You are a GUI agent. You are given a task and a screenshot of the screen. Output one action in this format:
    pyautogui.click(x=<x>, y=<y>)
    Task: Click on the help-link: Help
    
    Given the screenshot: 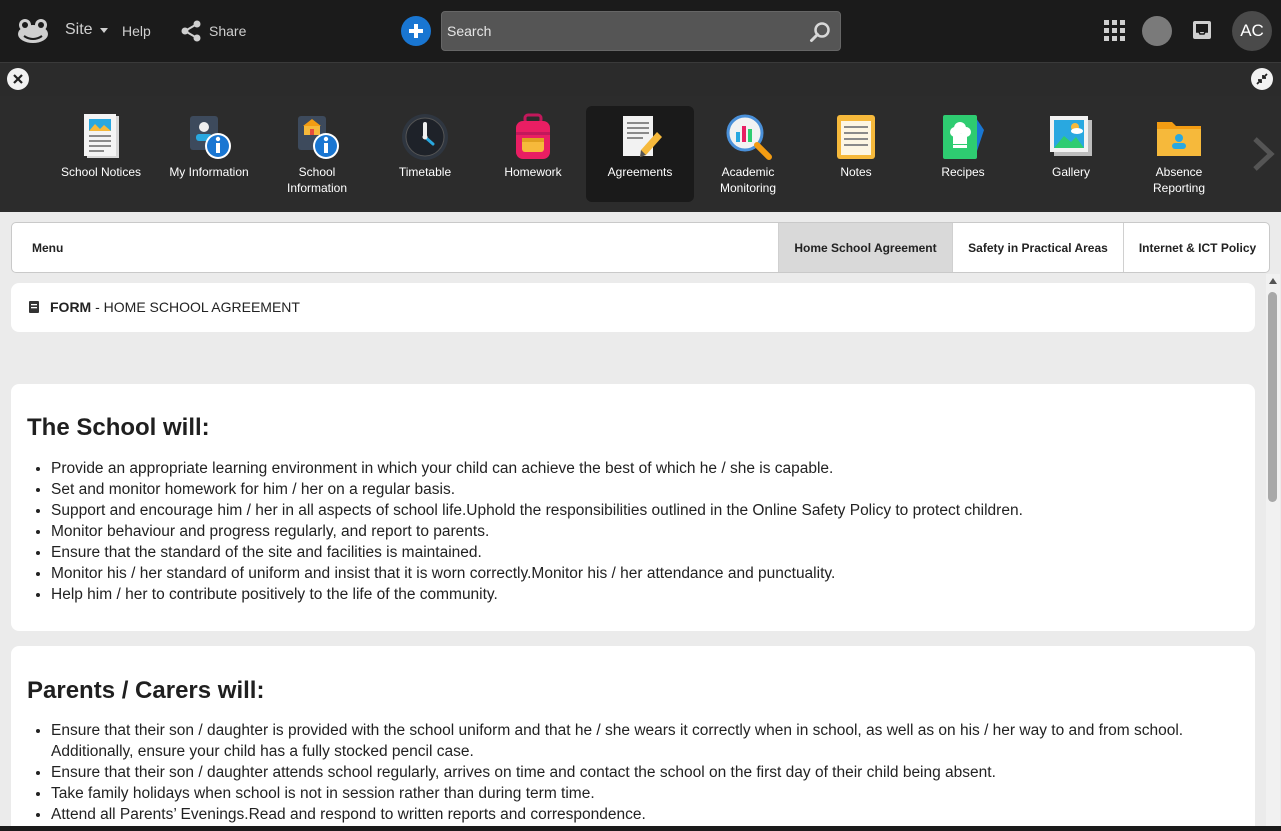 What is the action you would take?
    pyautogui.click(x=136, y=31)
    